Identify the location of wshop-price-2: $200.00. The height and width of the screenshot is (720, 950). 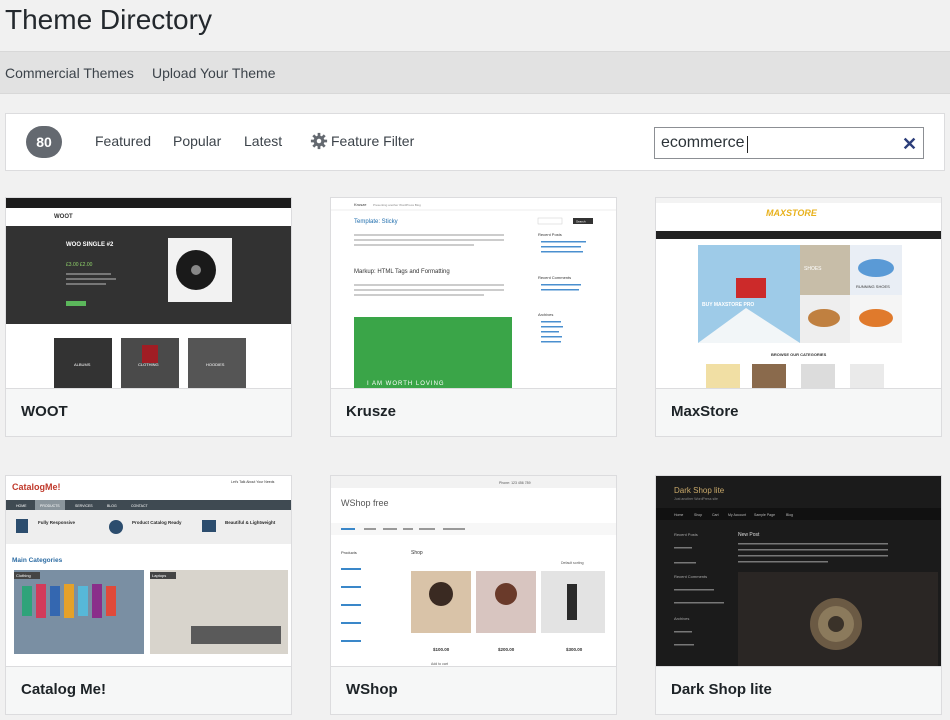
(506, 649).